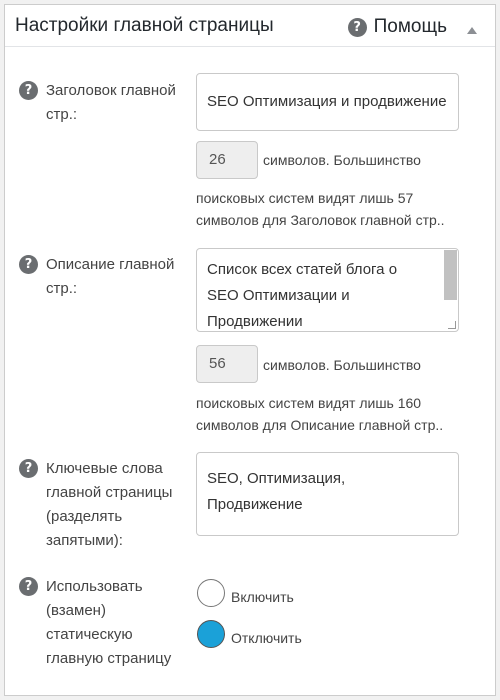  I want to click on collapse-triangle-icon, so click(472, 30).